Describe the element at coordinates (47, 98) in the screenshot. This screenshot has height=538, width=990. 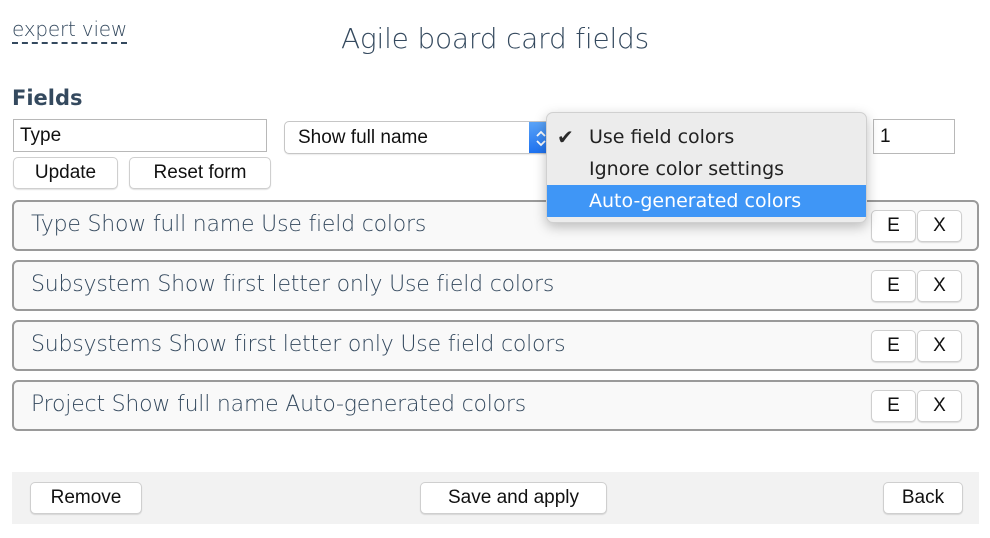
I see `fields-heading: Fields` at that location.